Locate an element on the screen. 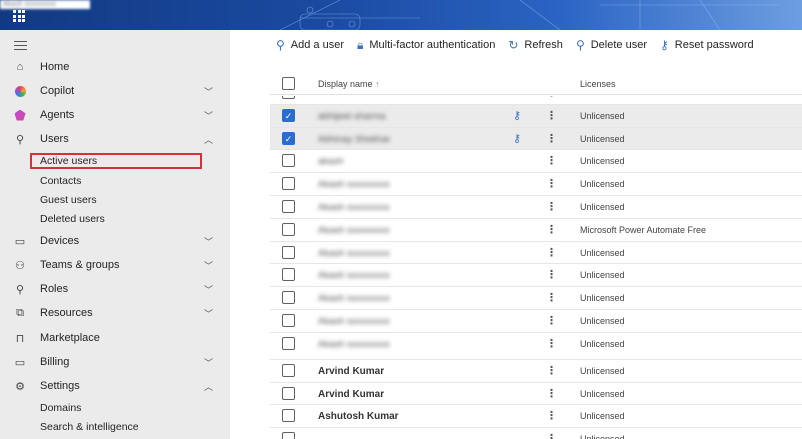 The image size is (802, 439). nav-home: ⌂ Home is located at coordinates (115, 67).